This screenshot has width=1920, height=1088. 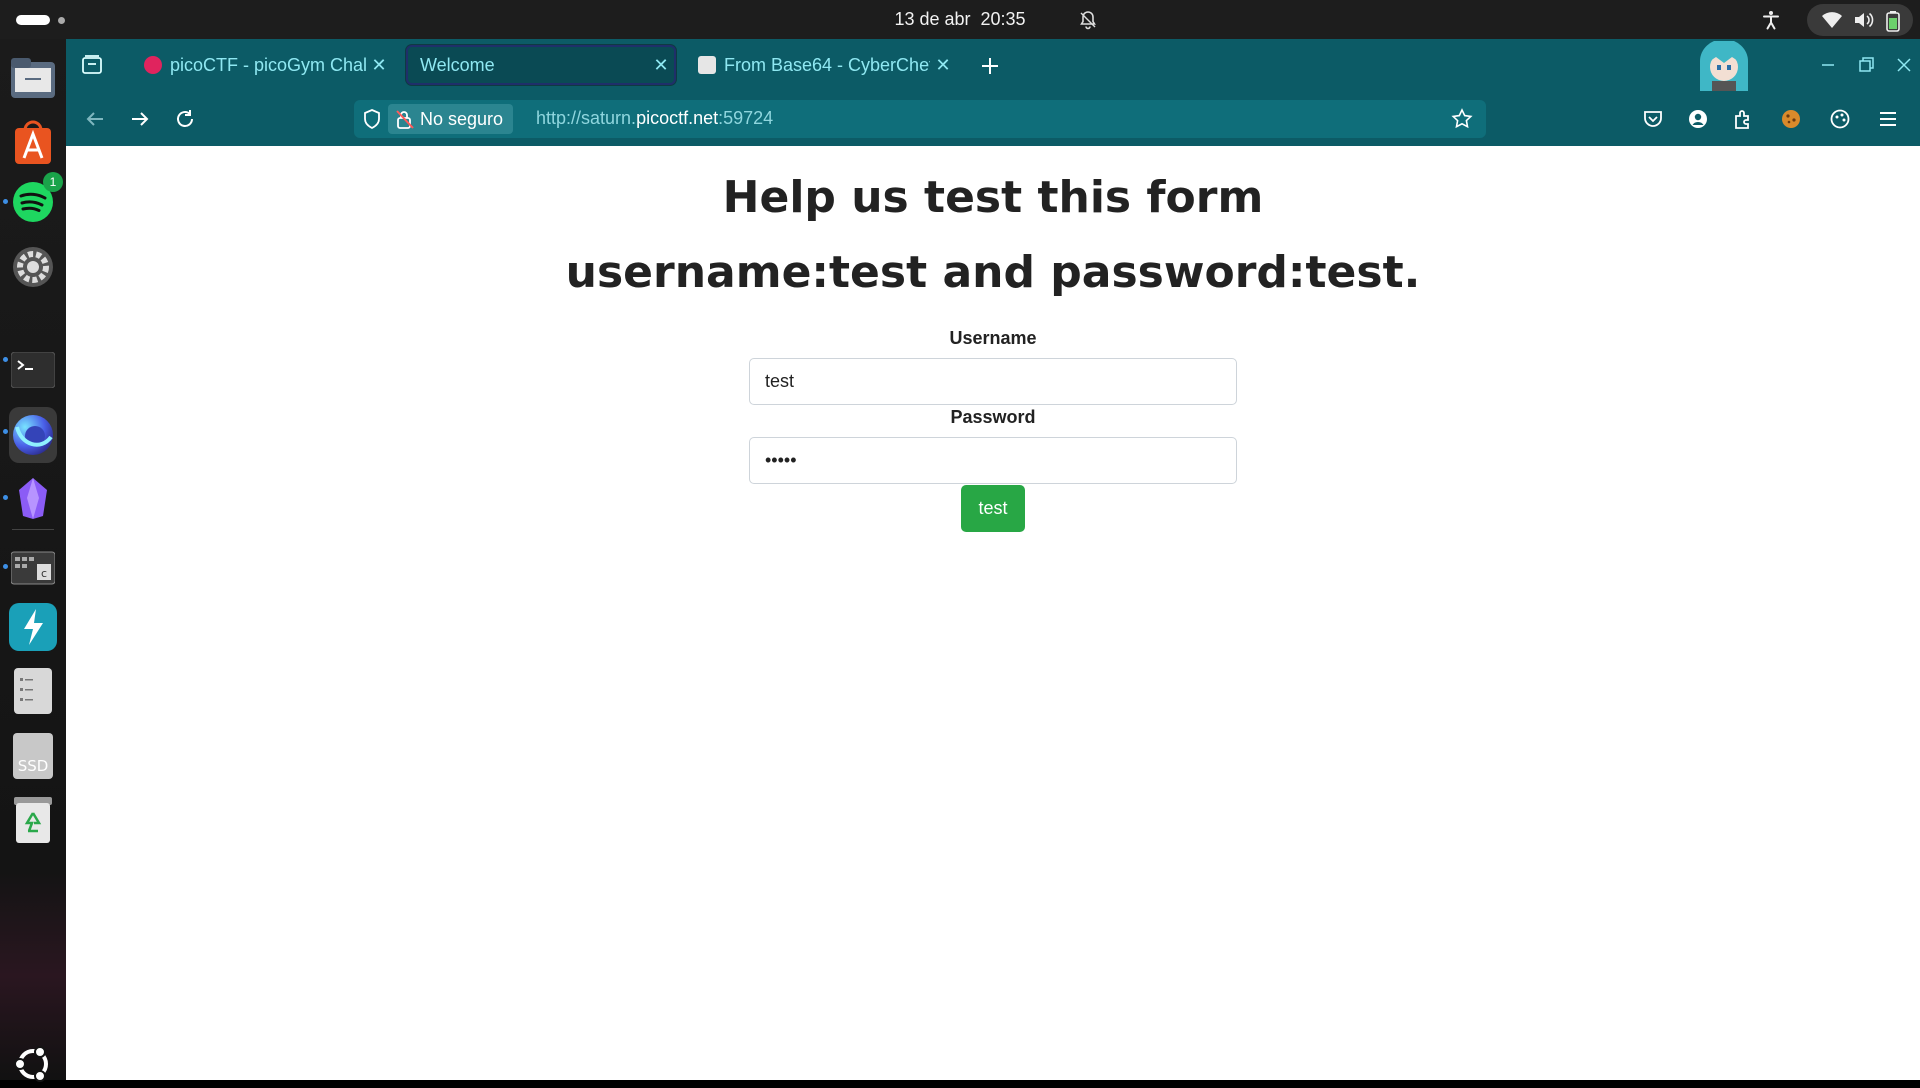 I want to click on wifi-icon, so click(x=1832, y=20).